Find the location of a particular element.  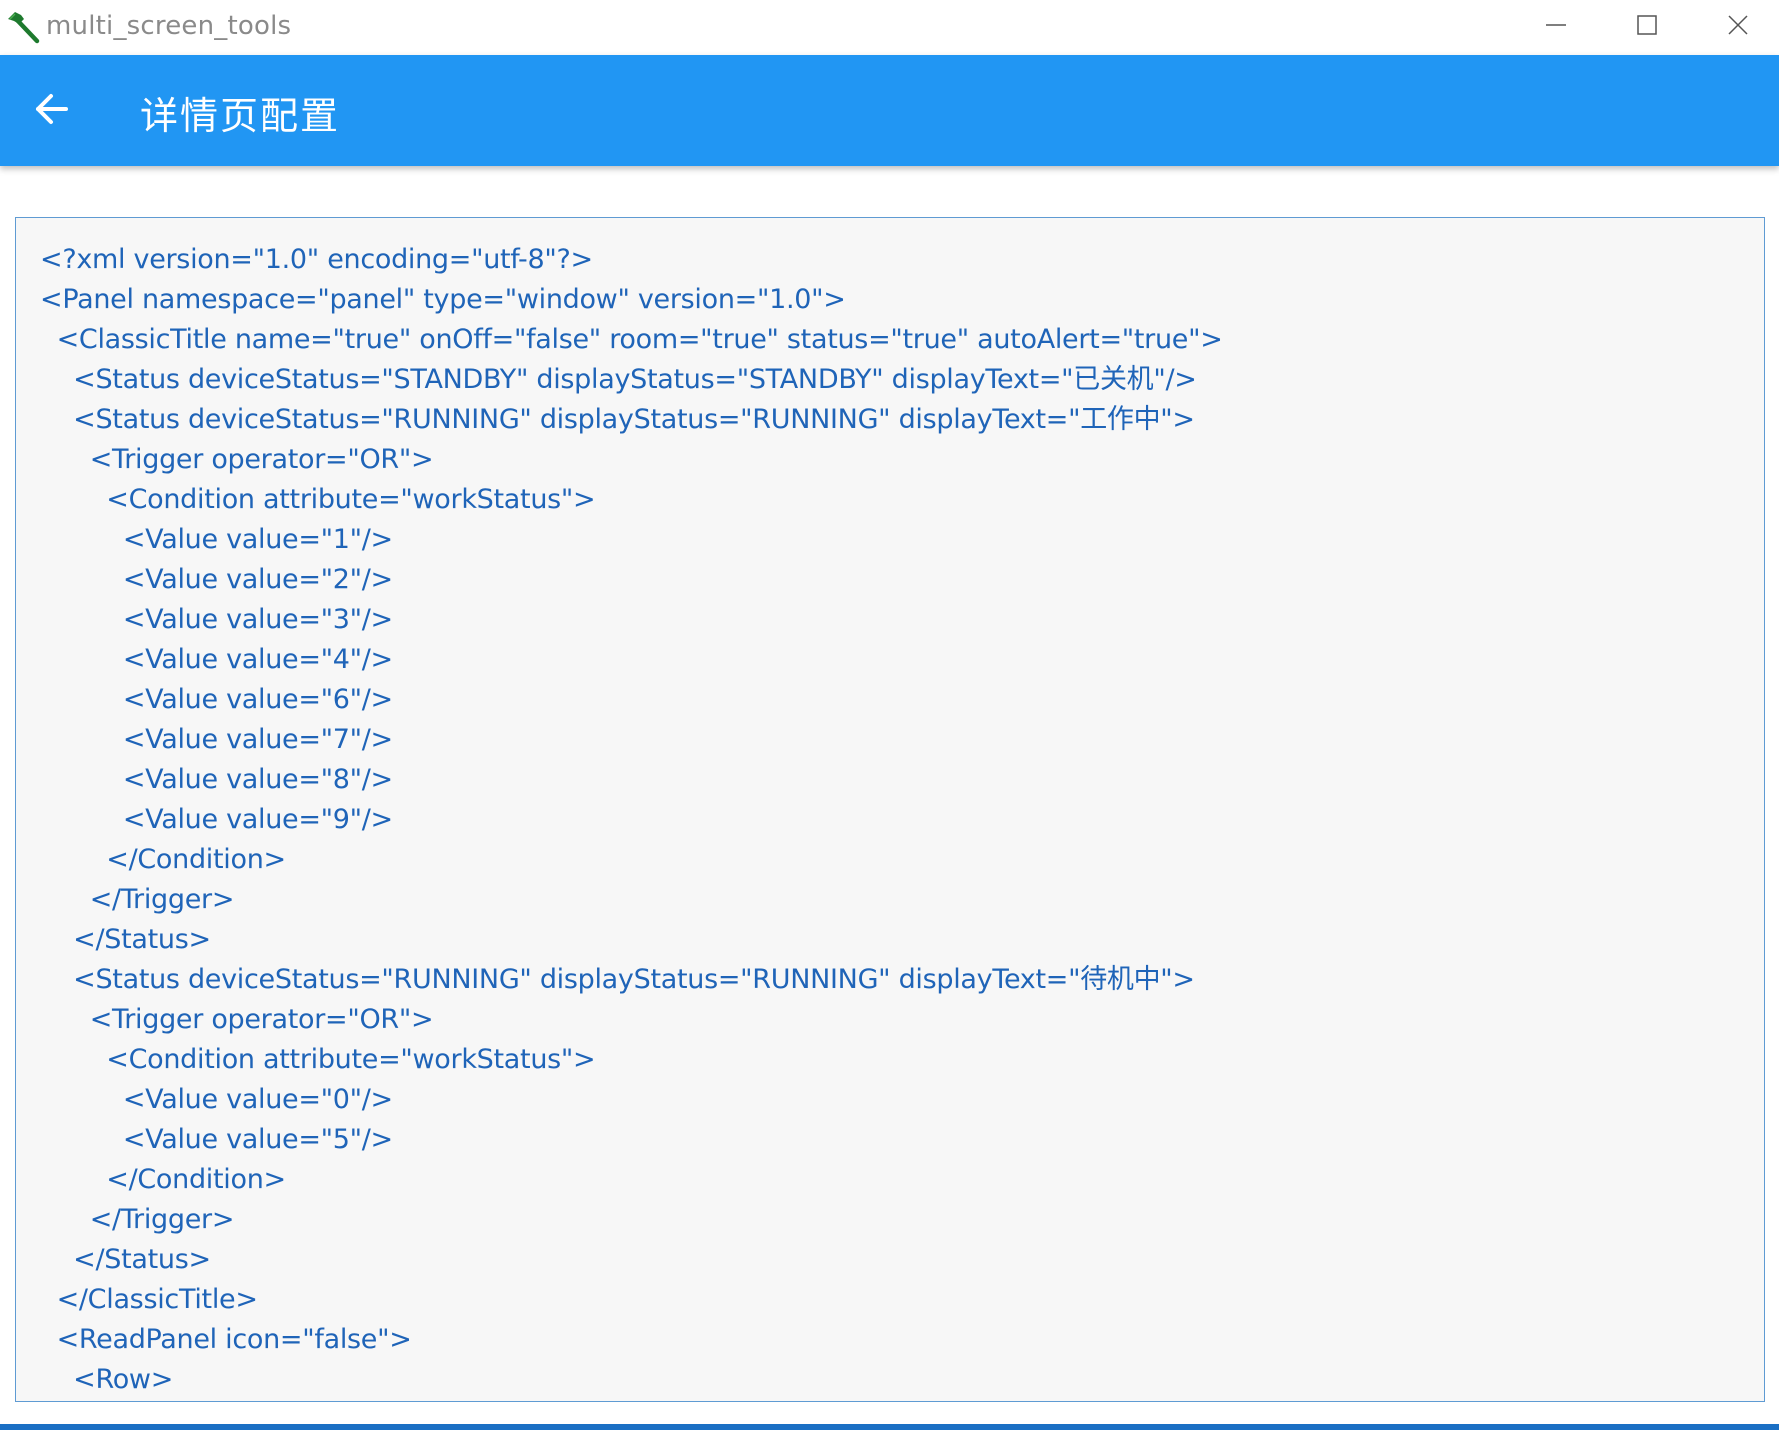

code-line: <Row> is located at coordinates (107, 1379).